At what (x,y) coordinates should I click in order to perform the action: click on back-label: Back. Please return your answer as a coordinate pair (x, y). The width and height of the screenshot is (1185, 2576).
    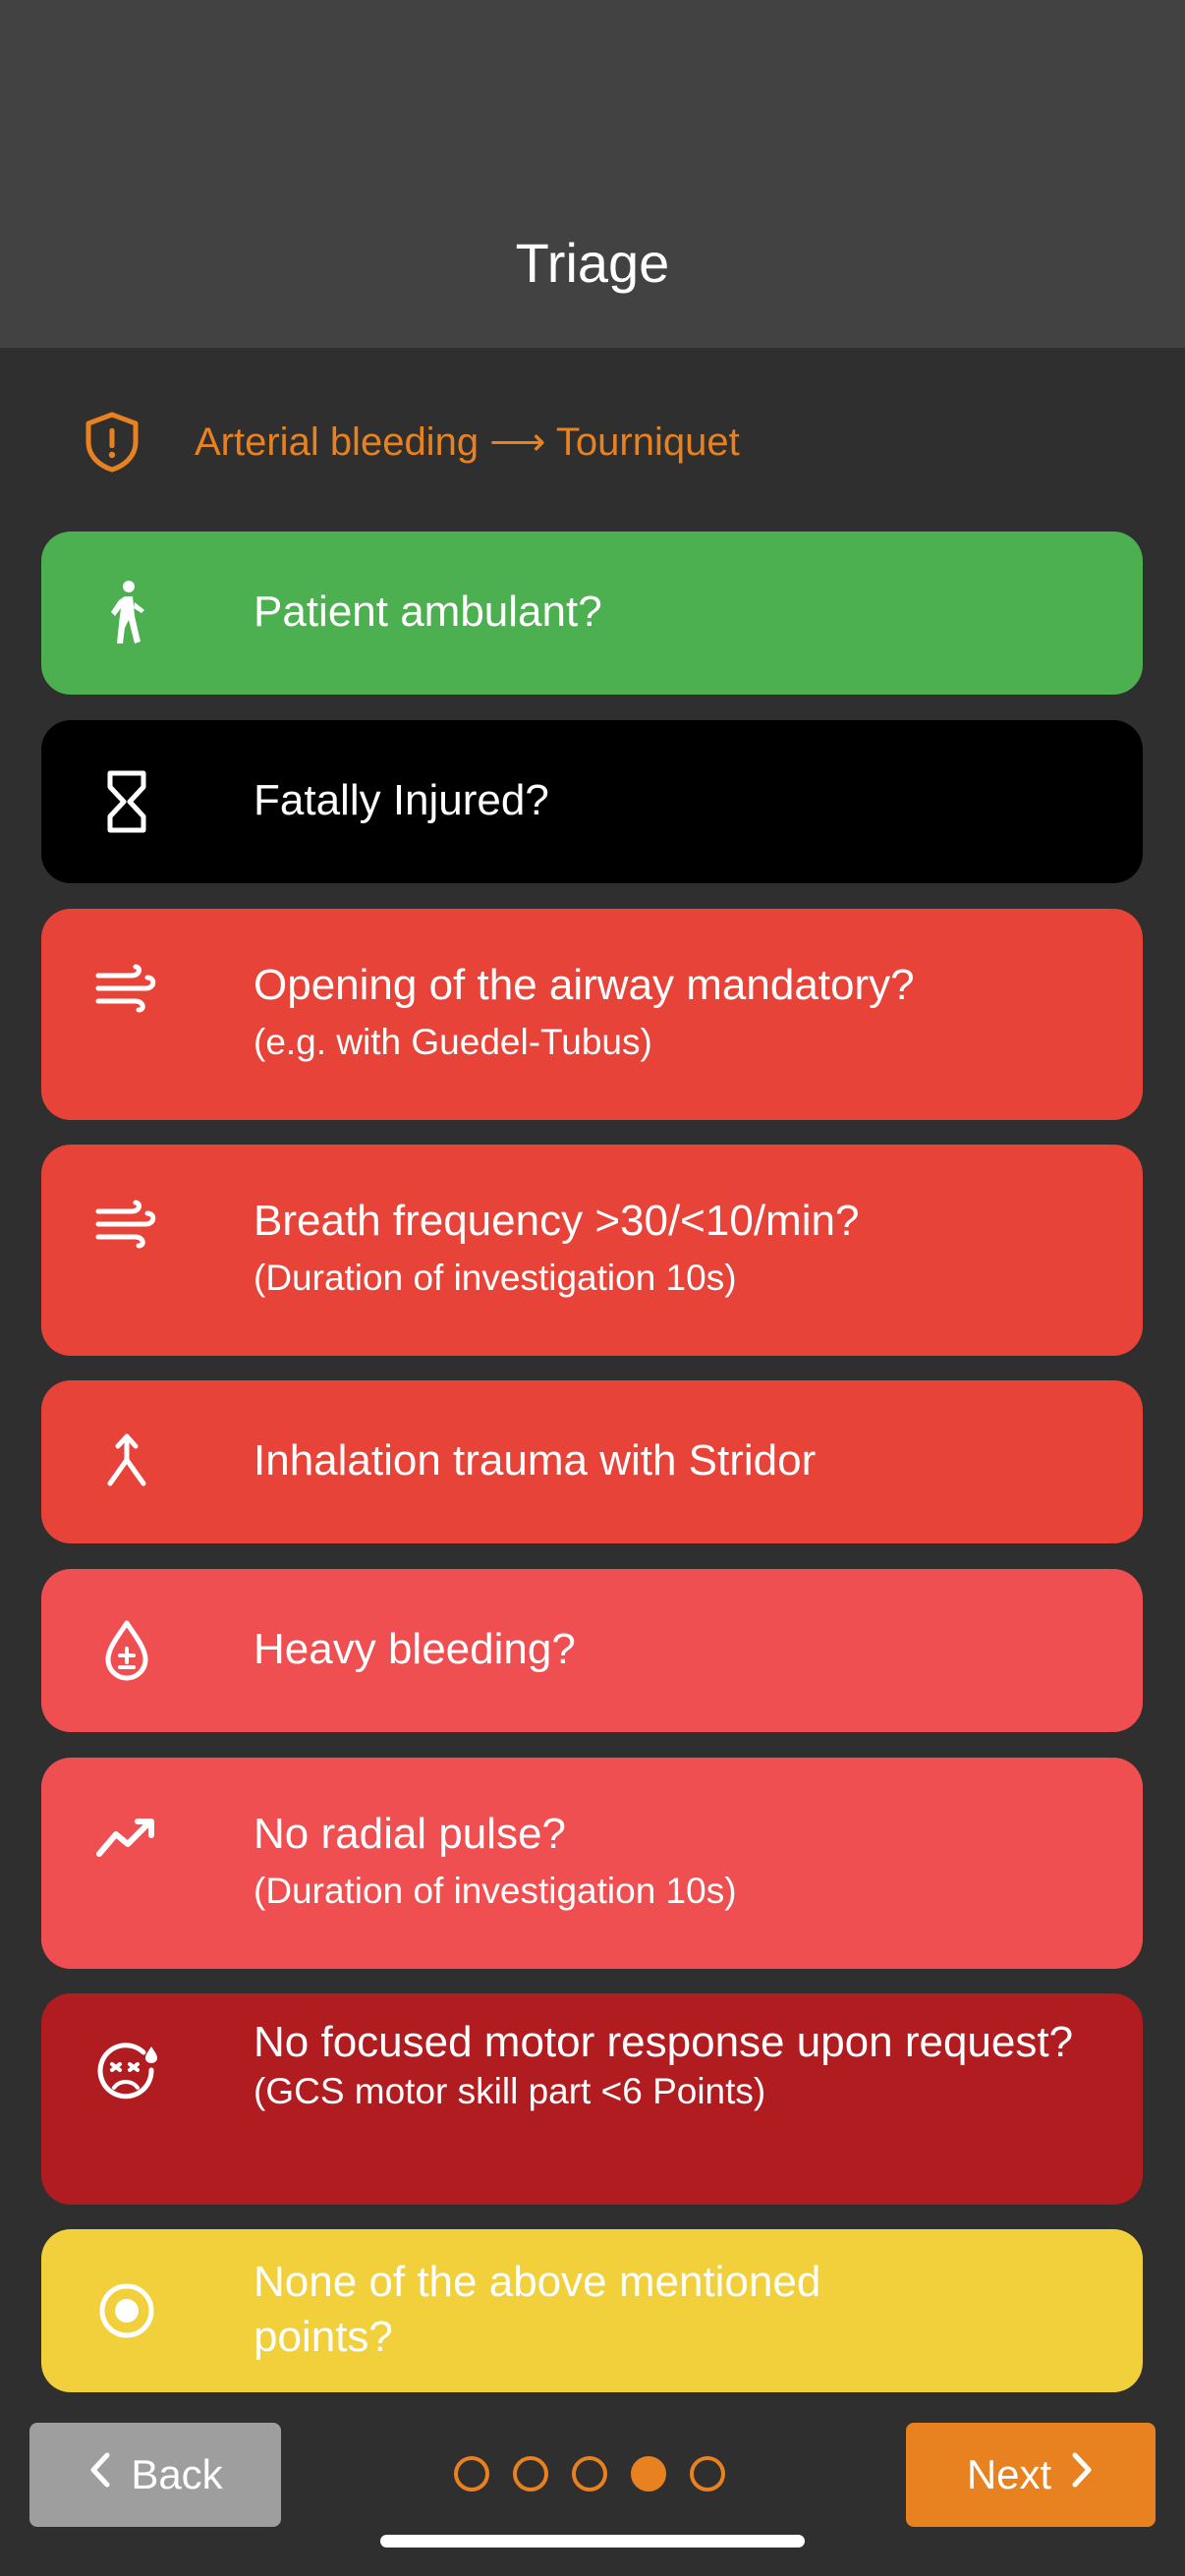
    Looking at the image, I should click on (177, 2474).